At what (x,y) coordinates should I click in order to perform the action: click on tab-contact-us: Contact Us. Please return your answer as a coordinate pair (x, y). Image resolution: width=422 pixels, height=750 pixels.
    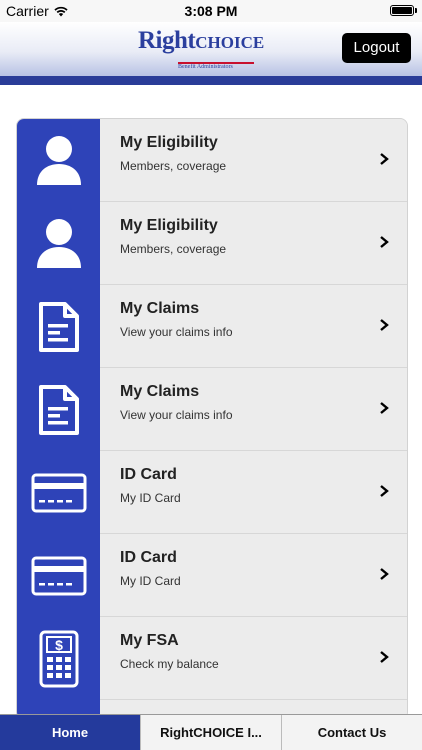
    Looking at the image, I should click on (351, 732).